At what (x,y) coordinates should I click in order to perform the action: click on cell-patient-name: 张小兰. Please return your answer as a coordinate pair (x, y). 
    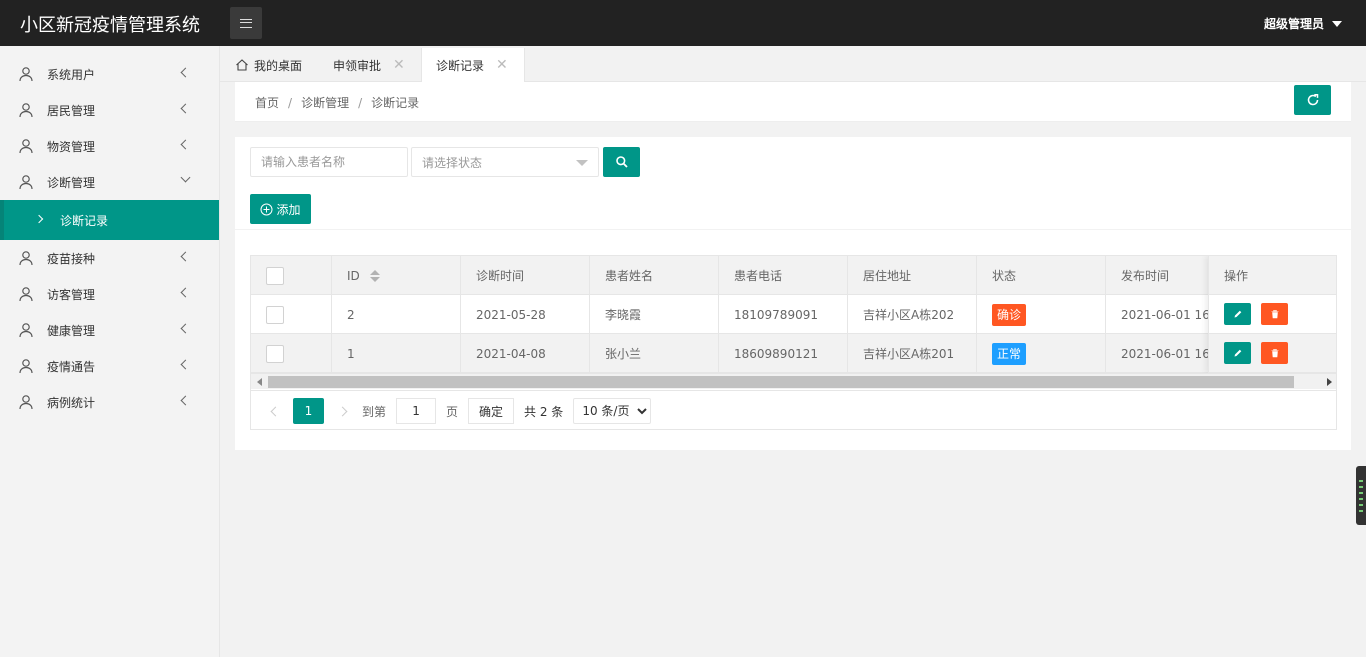
    Looking at the image, I should click on (654, 353).